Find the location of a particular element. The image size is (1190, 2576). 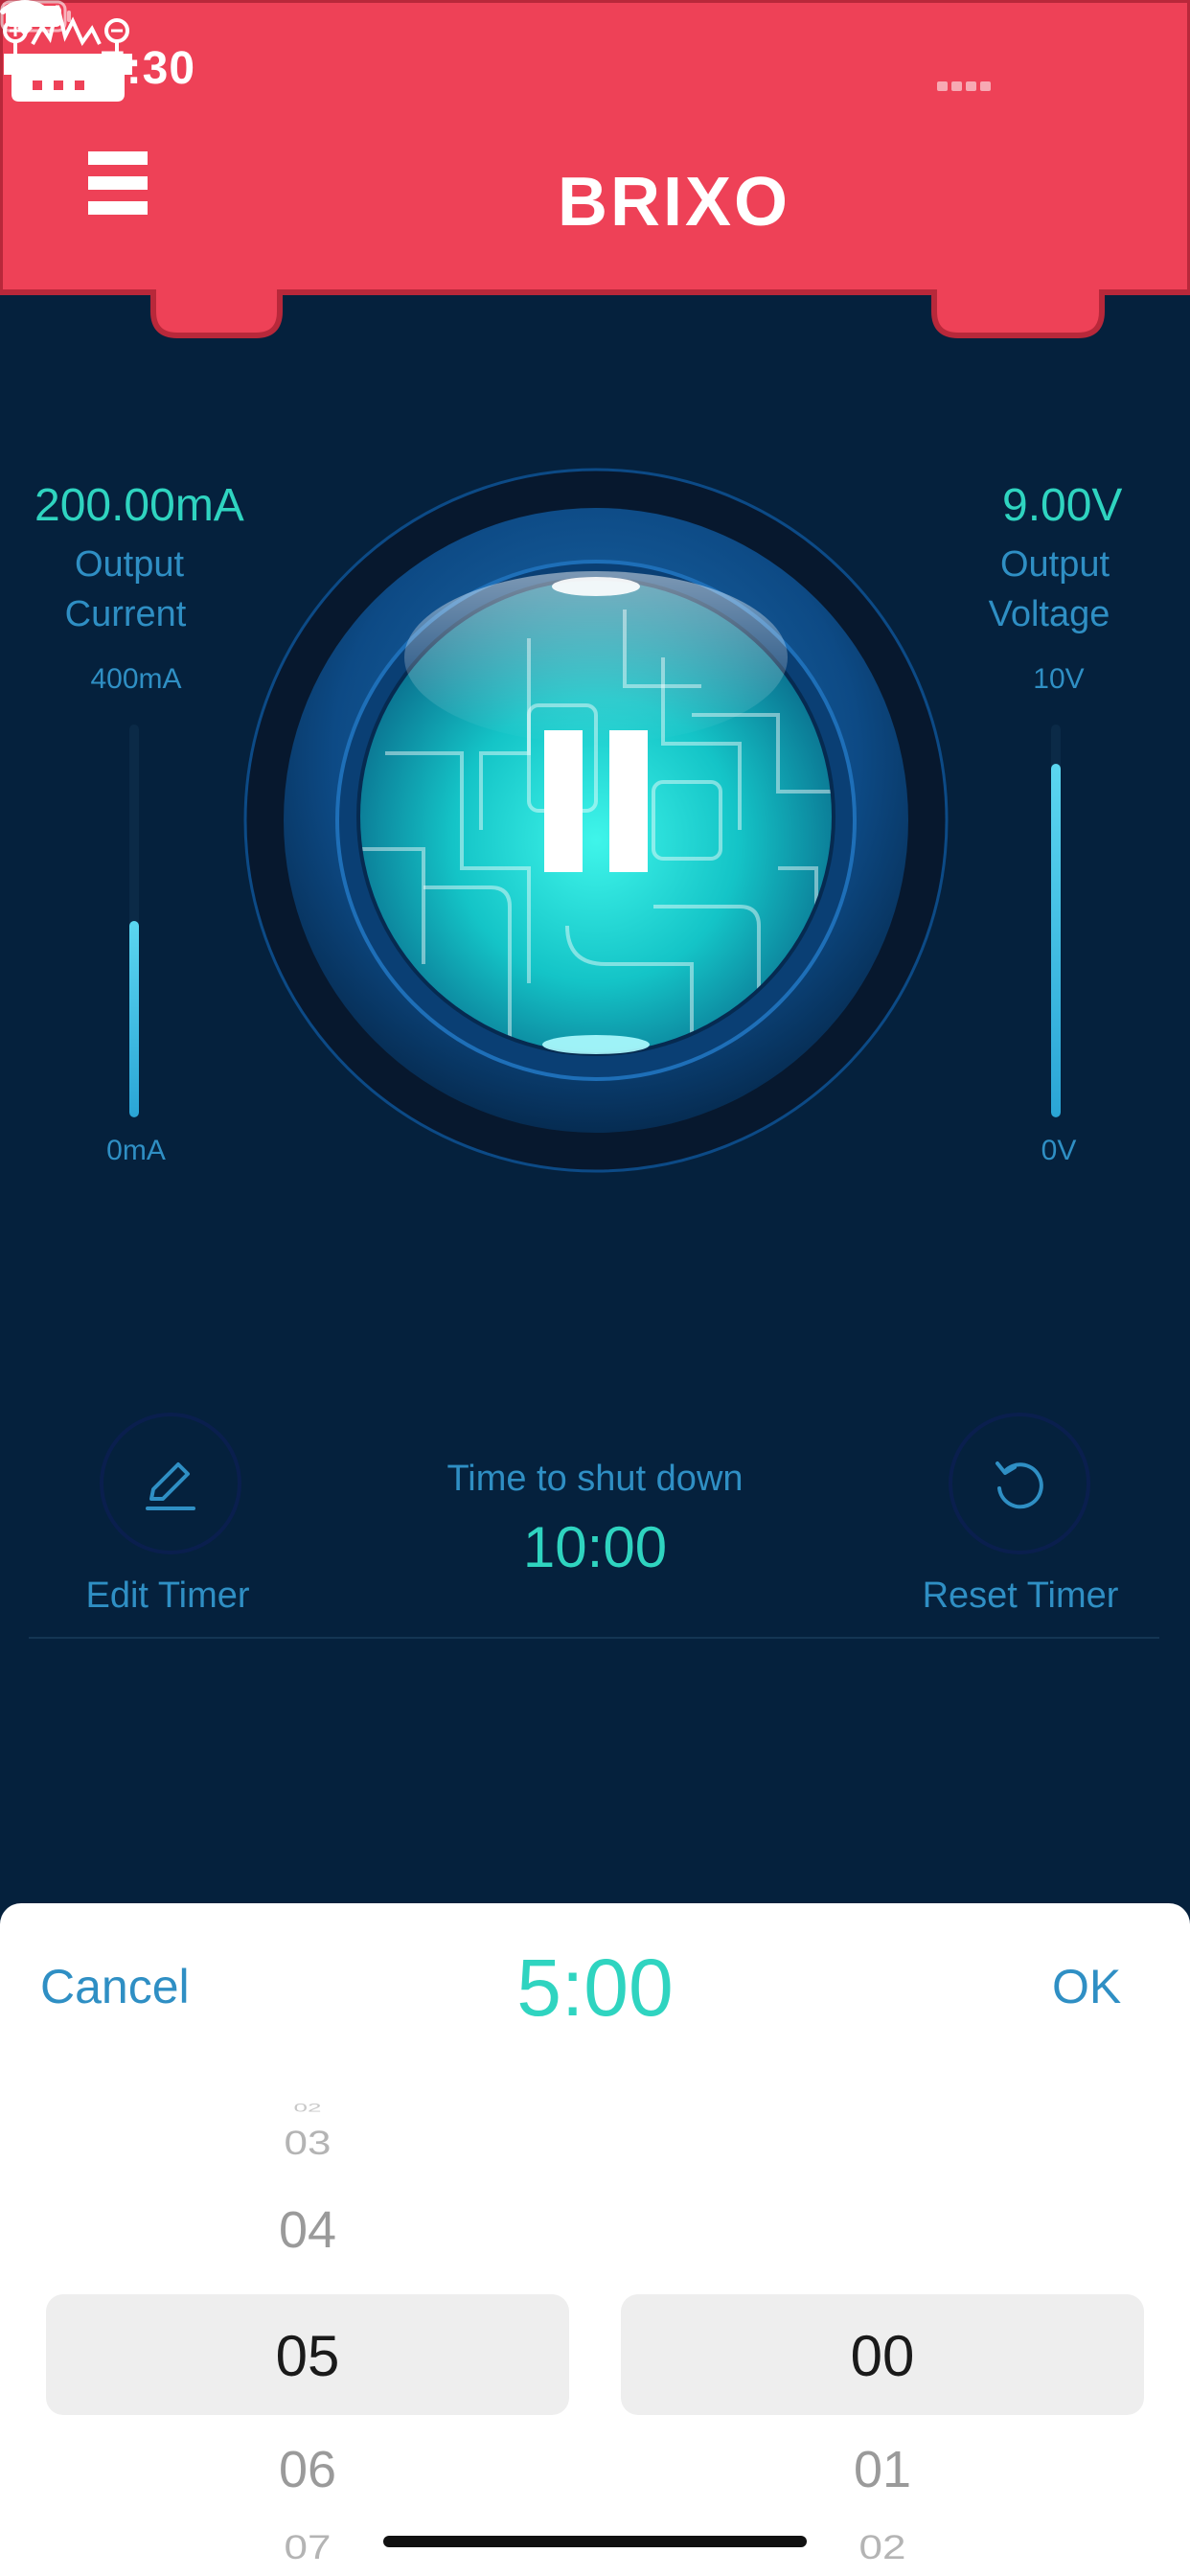

minutes-selected: 05 is located at coordinates (308, 2356).